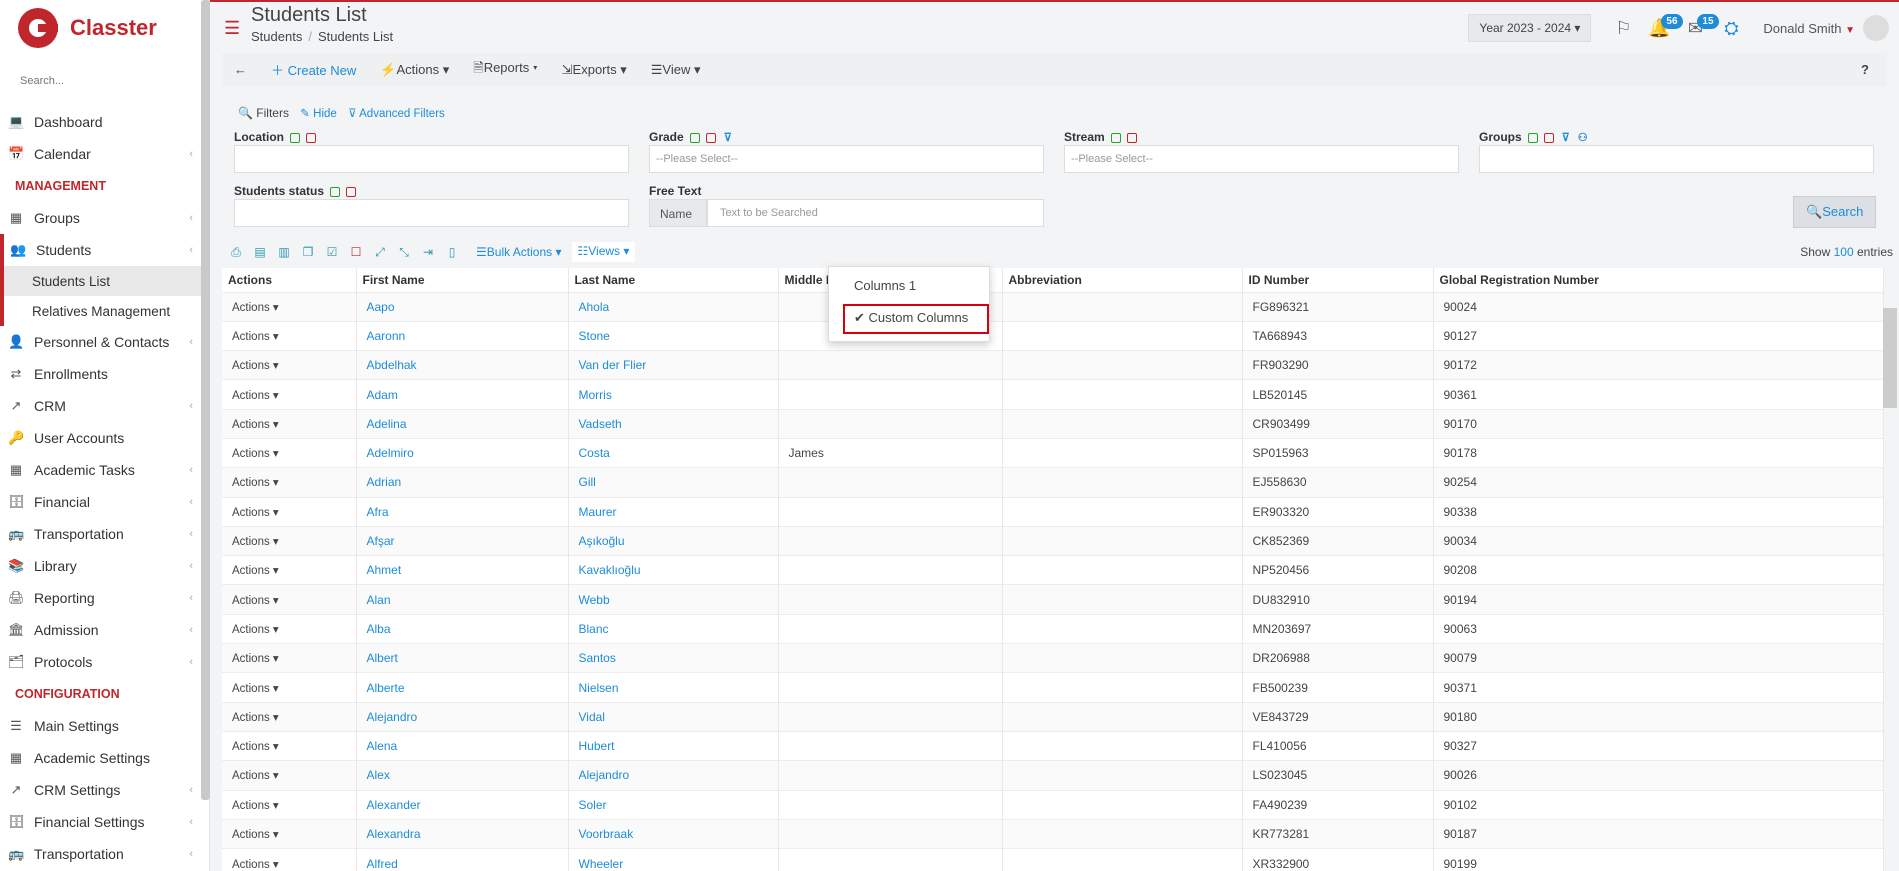  What do you see at coordinates (592, 717) in the screenshot?
I see `last-name-link: Vidal` at bounding box center [592, 717].